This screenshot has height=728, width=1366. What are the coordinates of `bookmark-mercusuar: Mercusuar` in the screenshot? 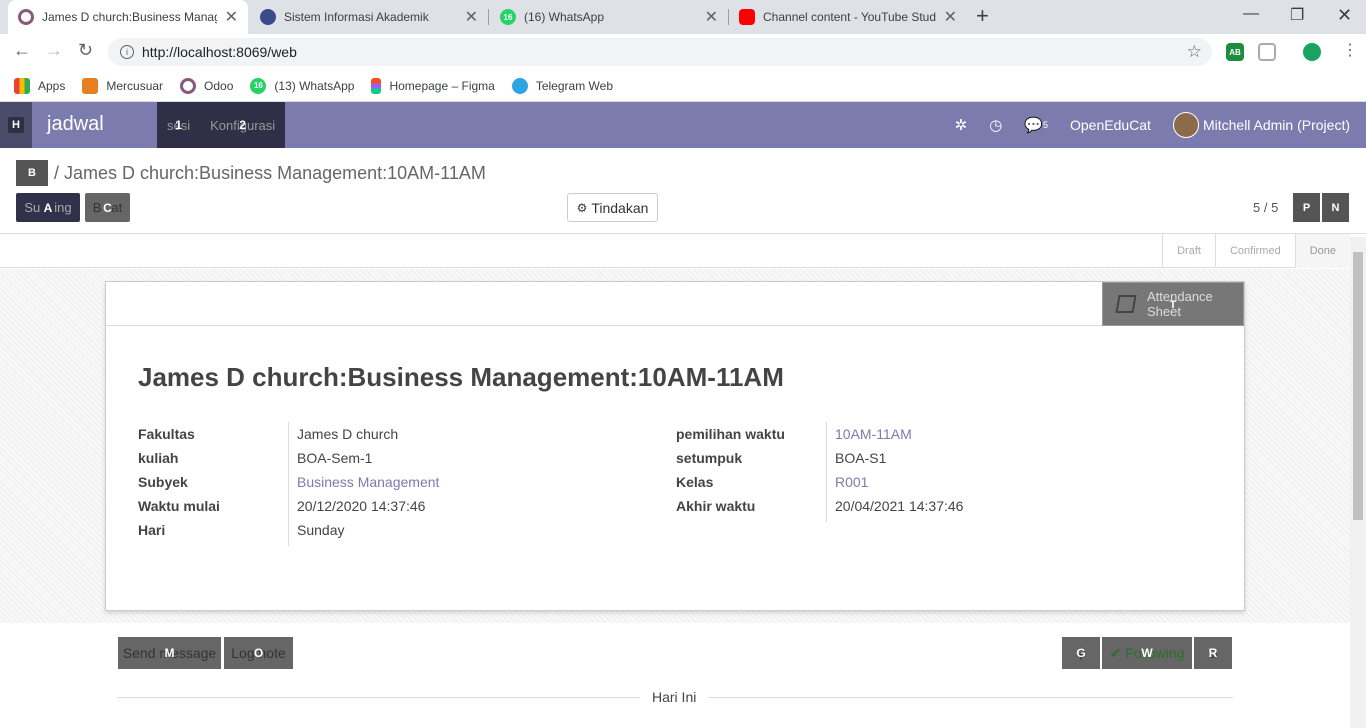 It's located at (122, 85).